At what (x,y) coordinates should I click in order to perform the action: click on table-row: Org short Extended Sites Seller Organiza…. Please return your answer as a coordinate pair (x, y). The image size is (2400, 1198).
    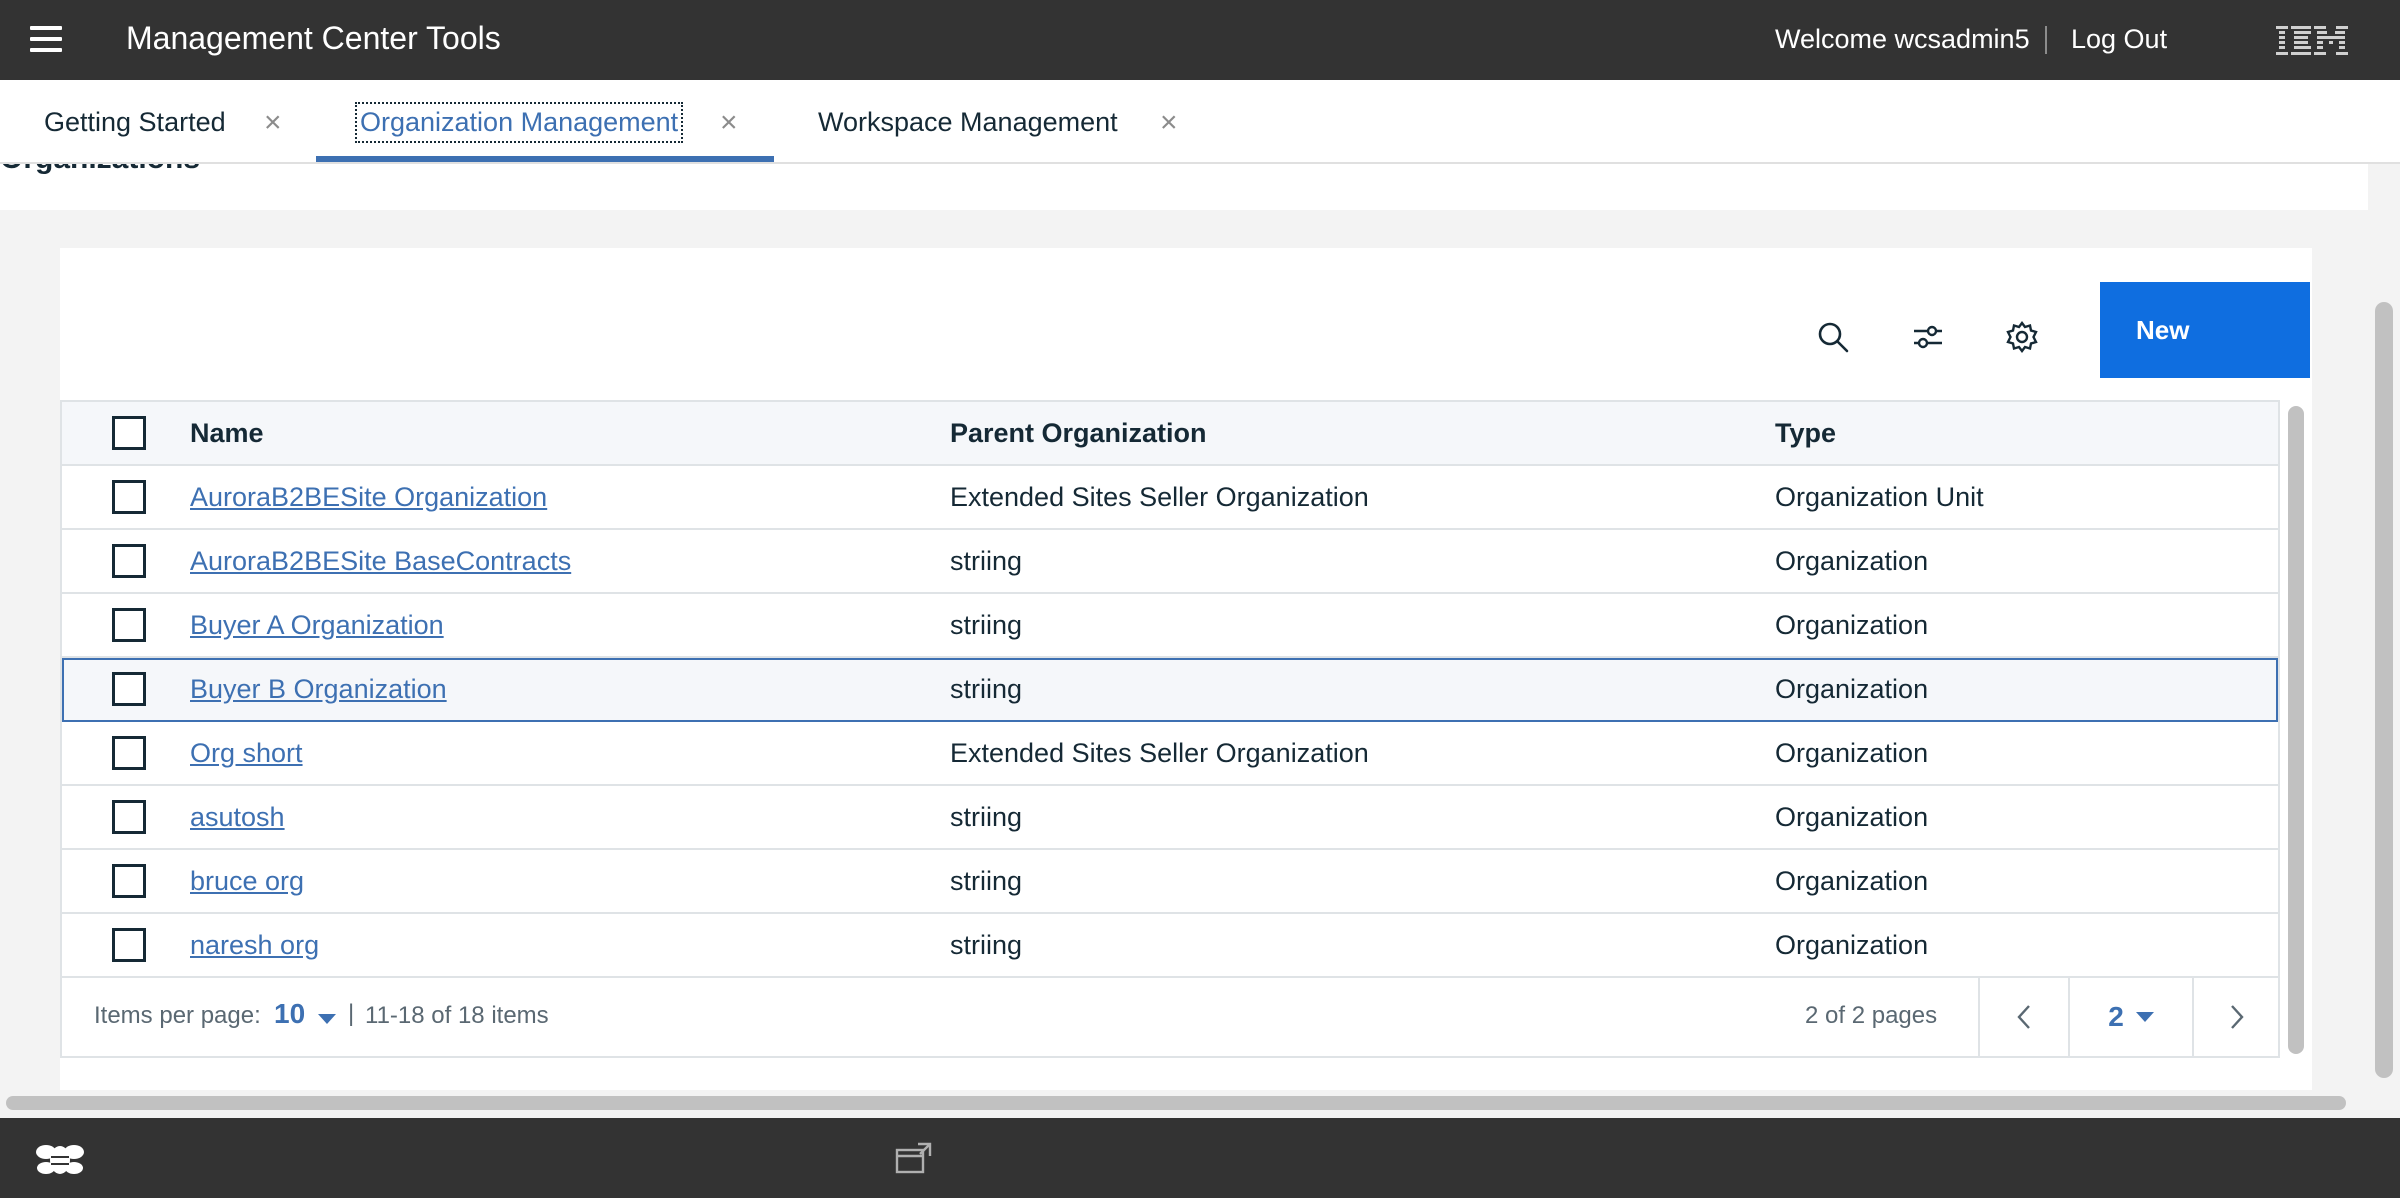
    Looking at the image, I should click on (1170, 754).